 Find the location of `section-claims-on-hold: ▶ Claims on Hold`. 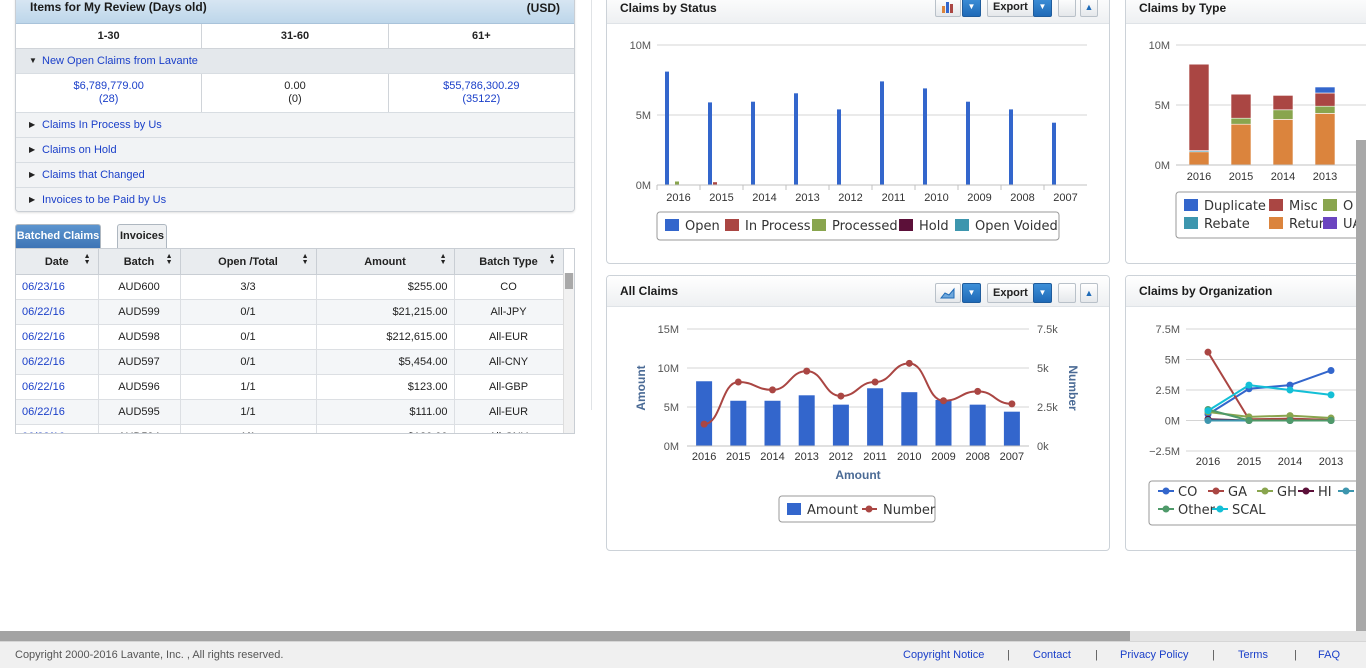

section-claims-on-hold: ▶ Claims on Hold is located at coordinates (295, 150).